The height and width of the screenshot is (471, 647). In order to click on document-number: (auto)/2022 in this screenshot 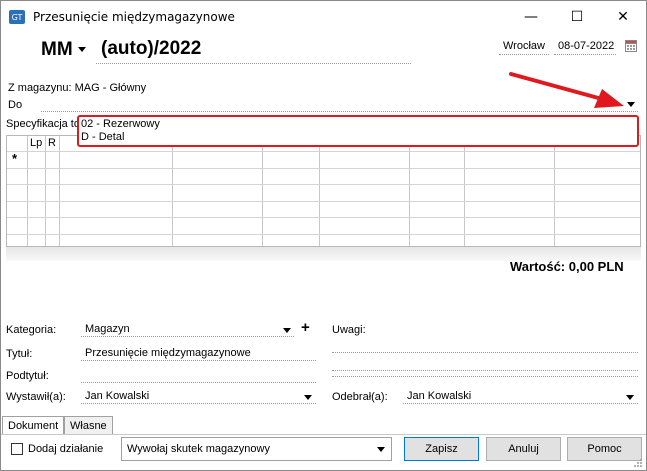, I will do `click(151, 48)`.